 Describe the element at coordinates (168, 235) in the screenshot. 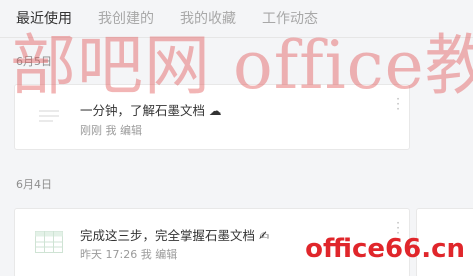

I see `file-title-text: 完成这三步，完全掌握石墨文档` at that location.